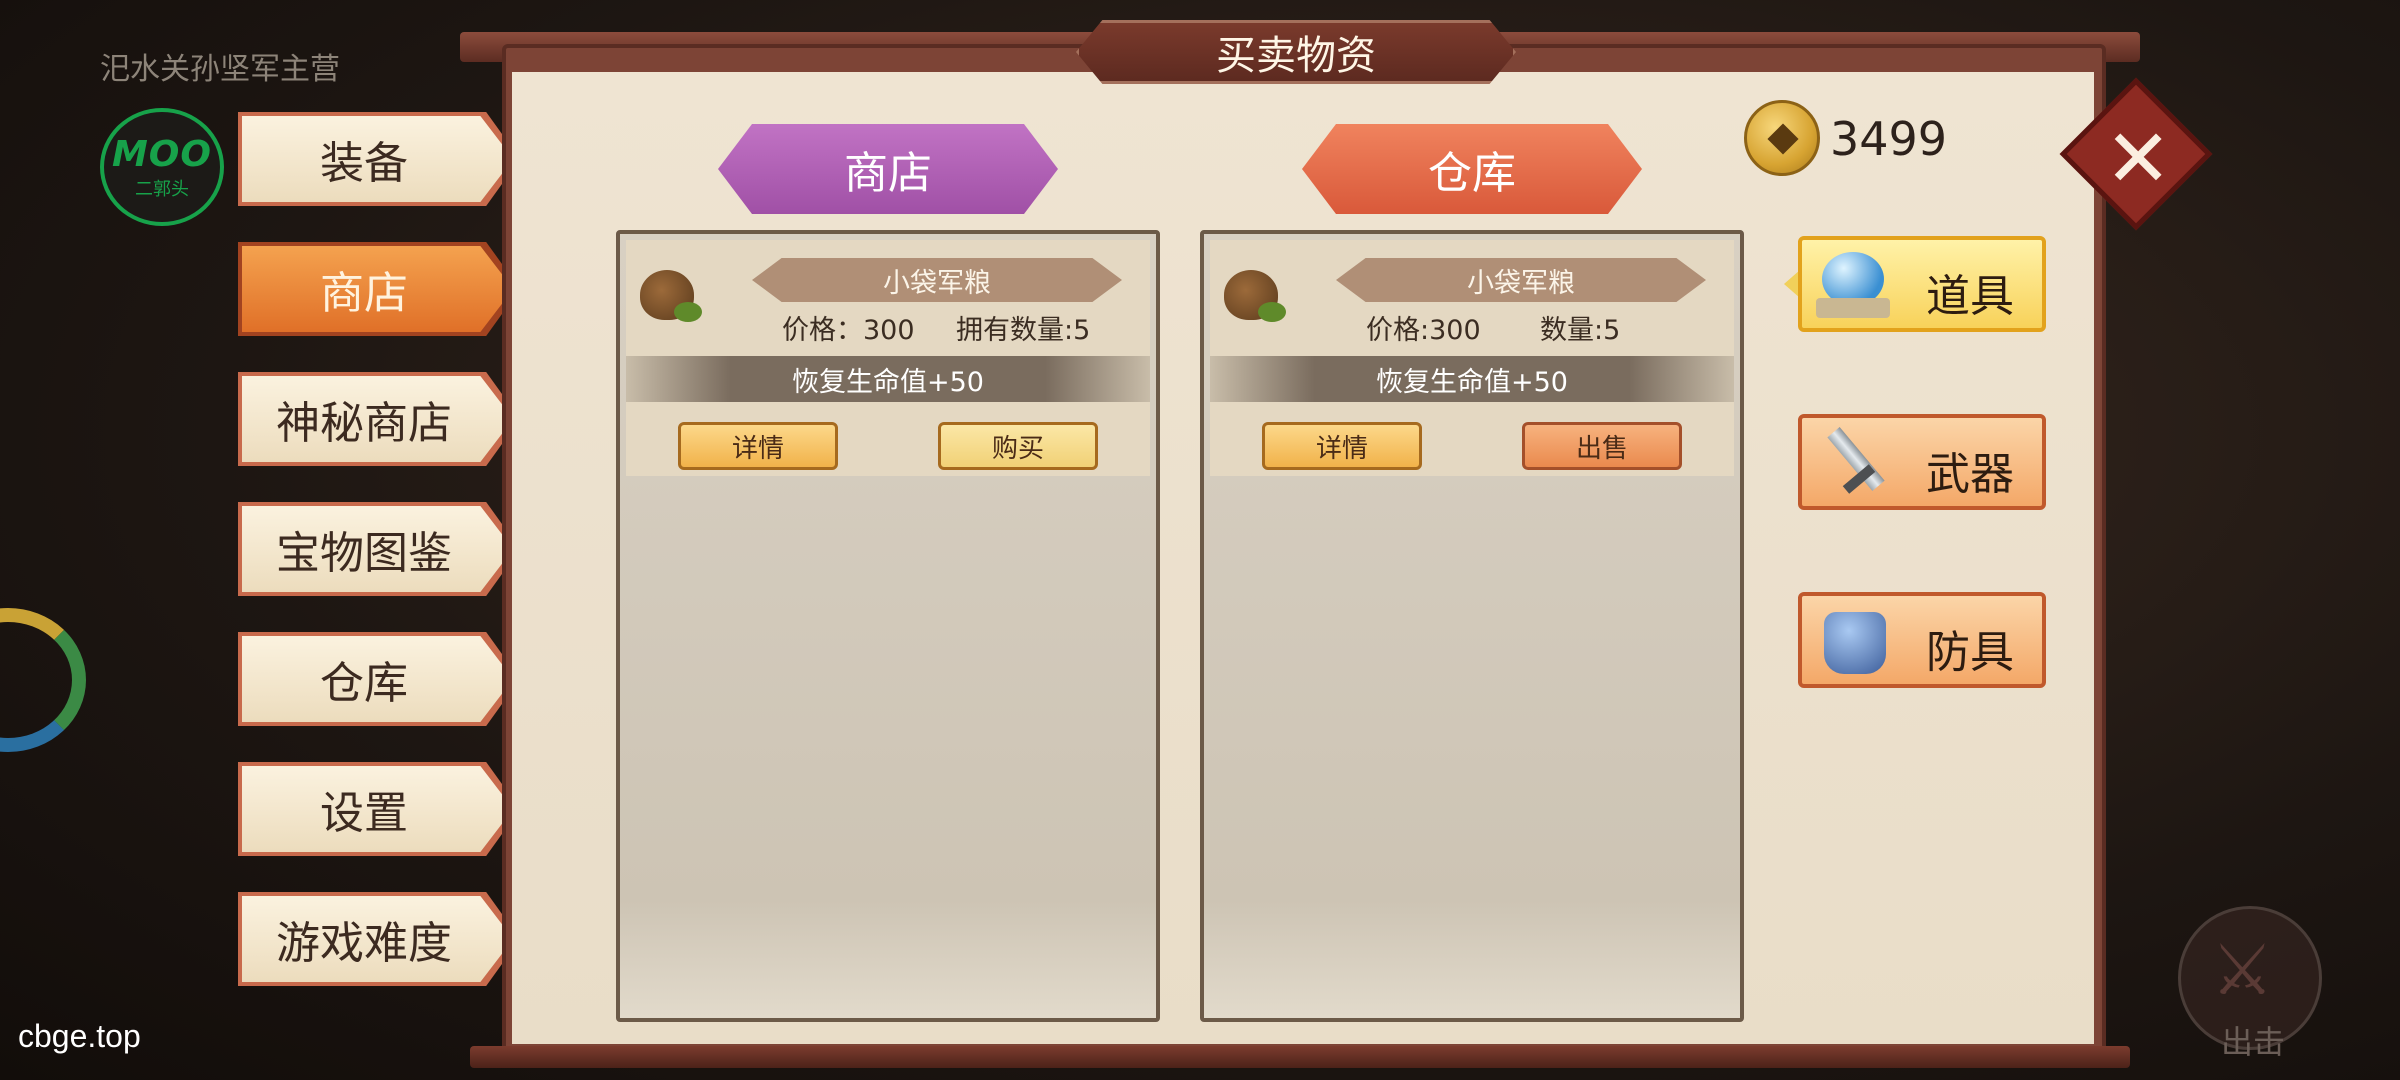 This screenshot has height=1080, width=2400. I want to click on list-item: 小袋军粮 价格：300 拥有数量:5 恢复生命值+50 详情 购买, so click(888, 358).